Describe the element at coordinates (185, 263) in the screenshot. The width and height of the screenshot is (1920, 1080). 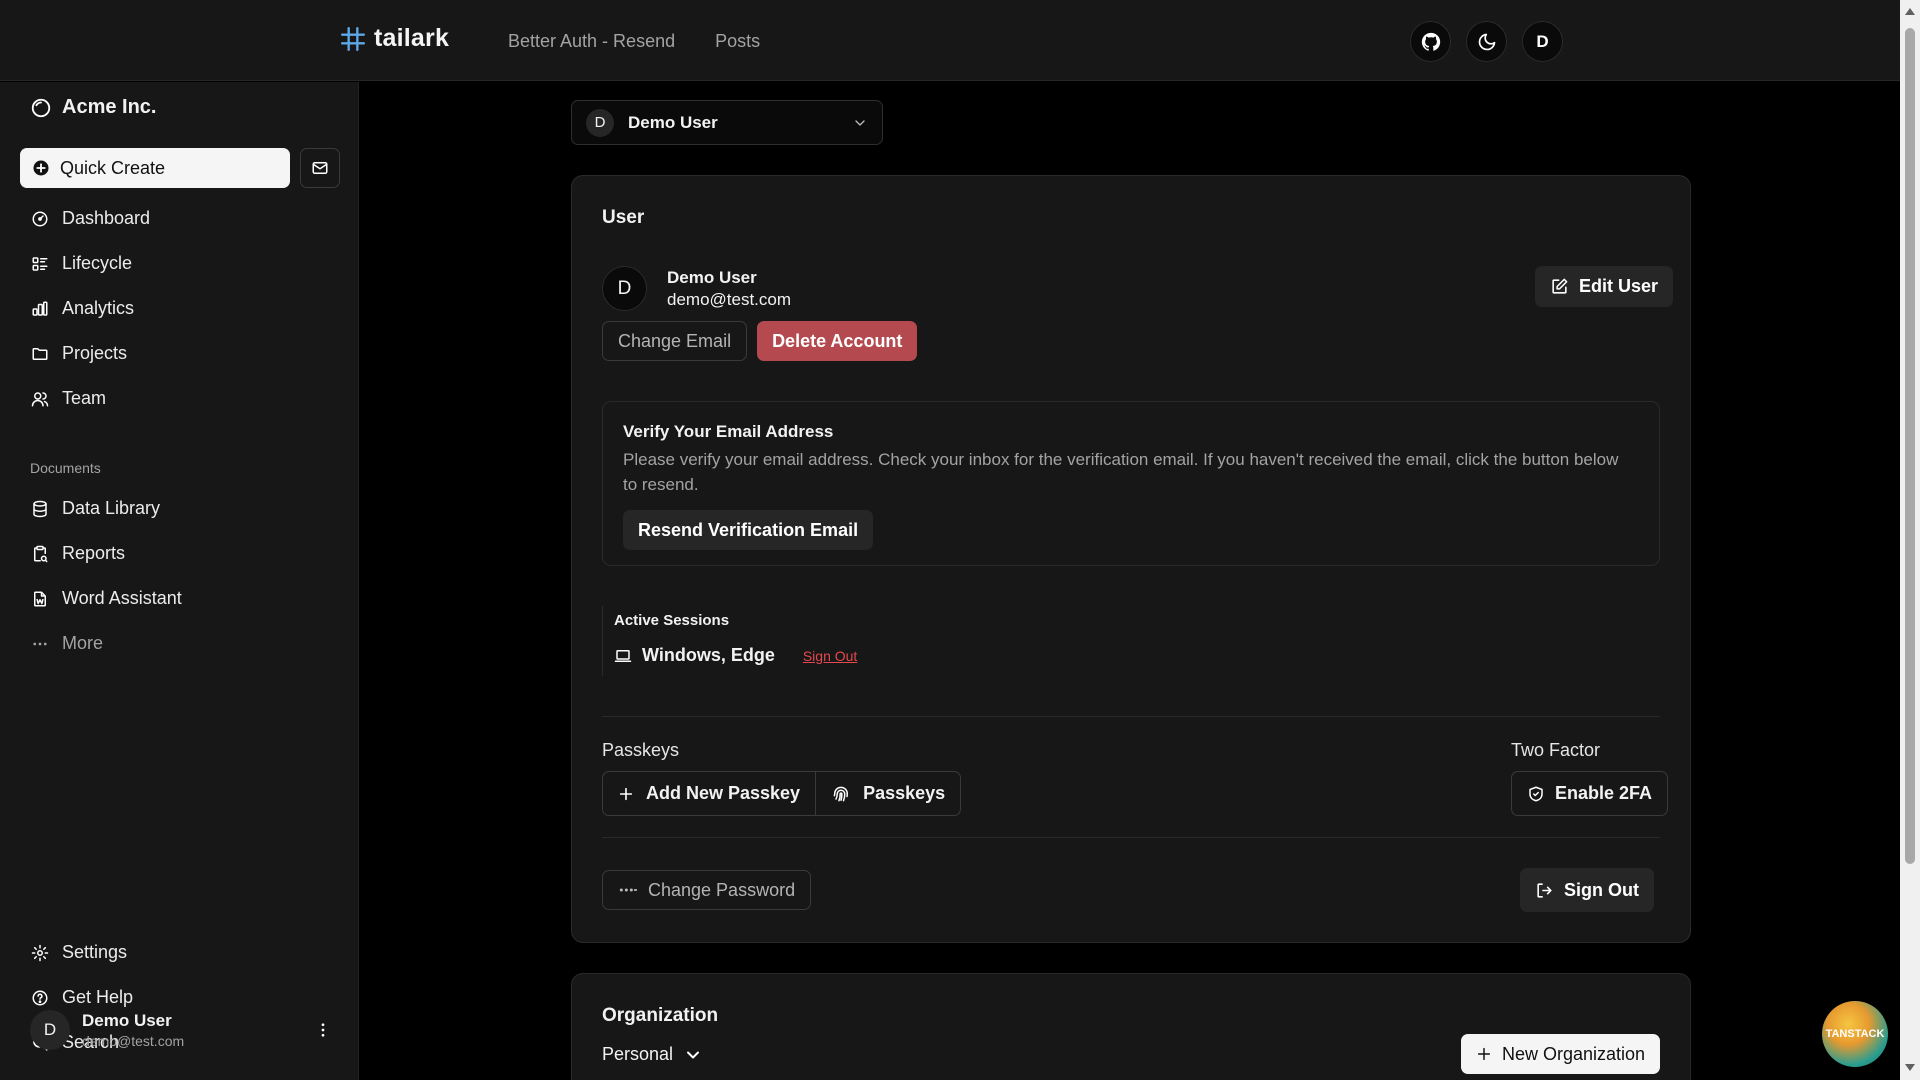
I see `sidebar-item-lifecycle: Lifecycle` at that location.